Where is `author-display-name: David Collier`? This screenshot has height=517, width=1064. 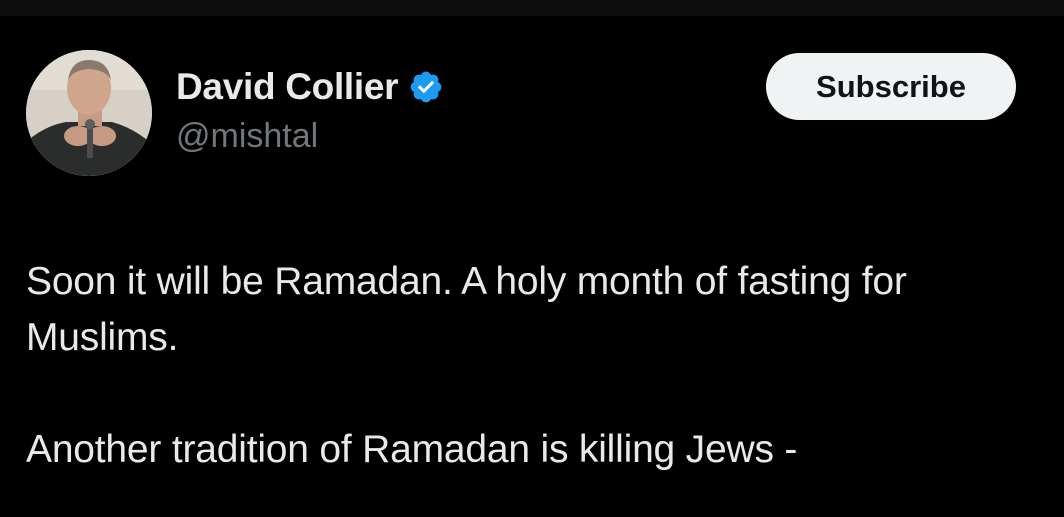 author-display-name: David Collier is located at coordinates (287, 87).